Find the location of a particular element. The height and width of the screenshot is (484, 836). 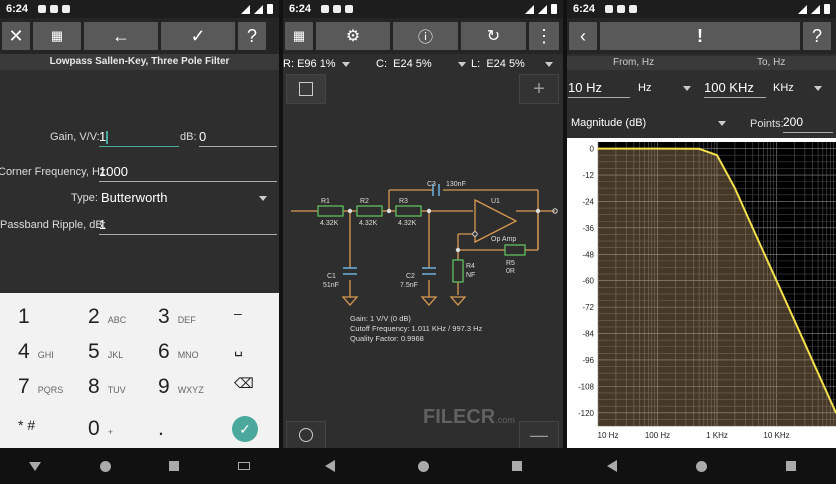

key-7: ␣ is located at coordinates (238, 348).